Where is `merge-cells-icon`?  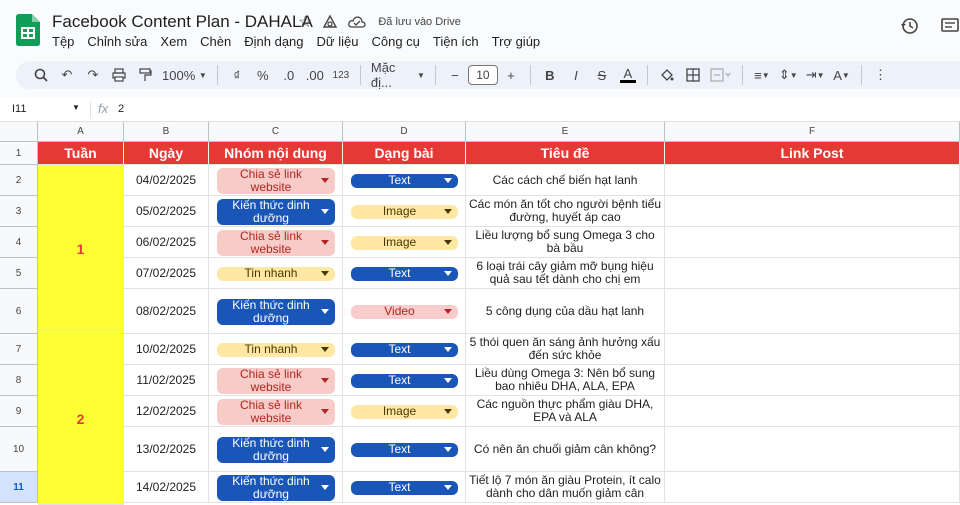 merge-cells-icon is located at coordinates (721, 75).